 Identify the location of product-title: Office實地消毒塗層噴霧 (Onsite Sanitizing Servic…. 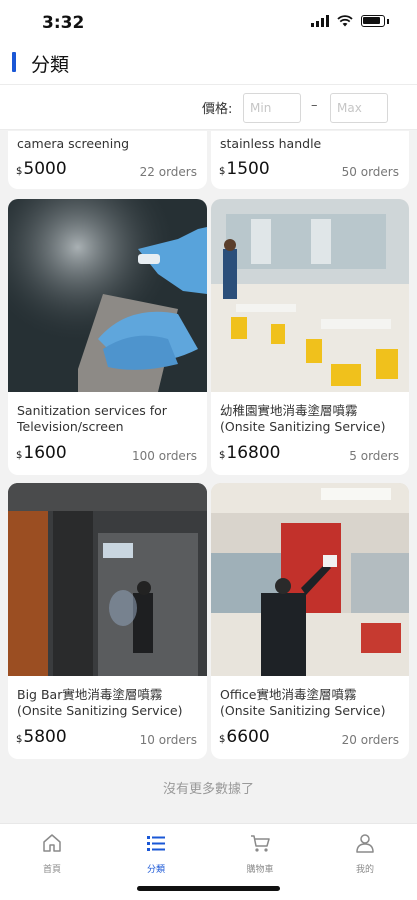
(303, 702).